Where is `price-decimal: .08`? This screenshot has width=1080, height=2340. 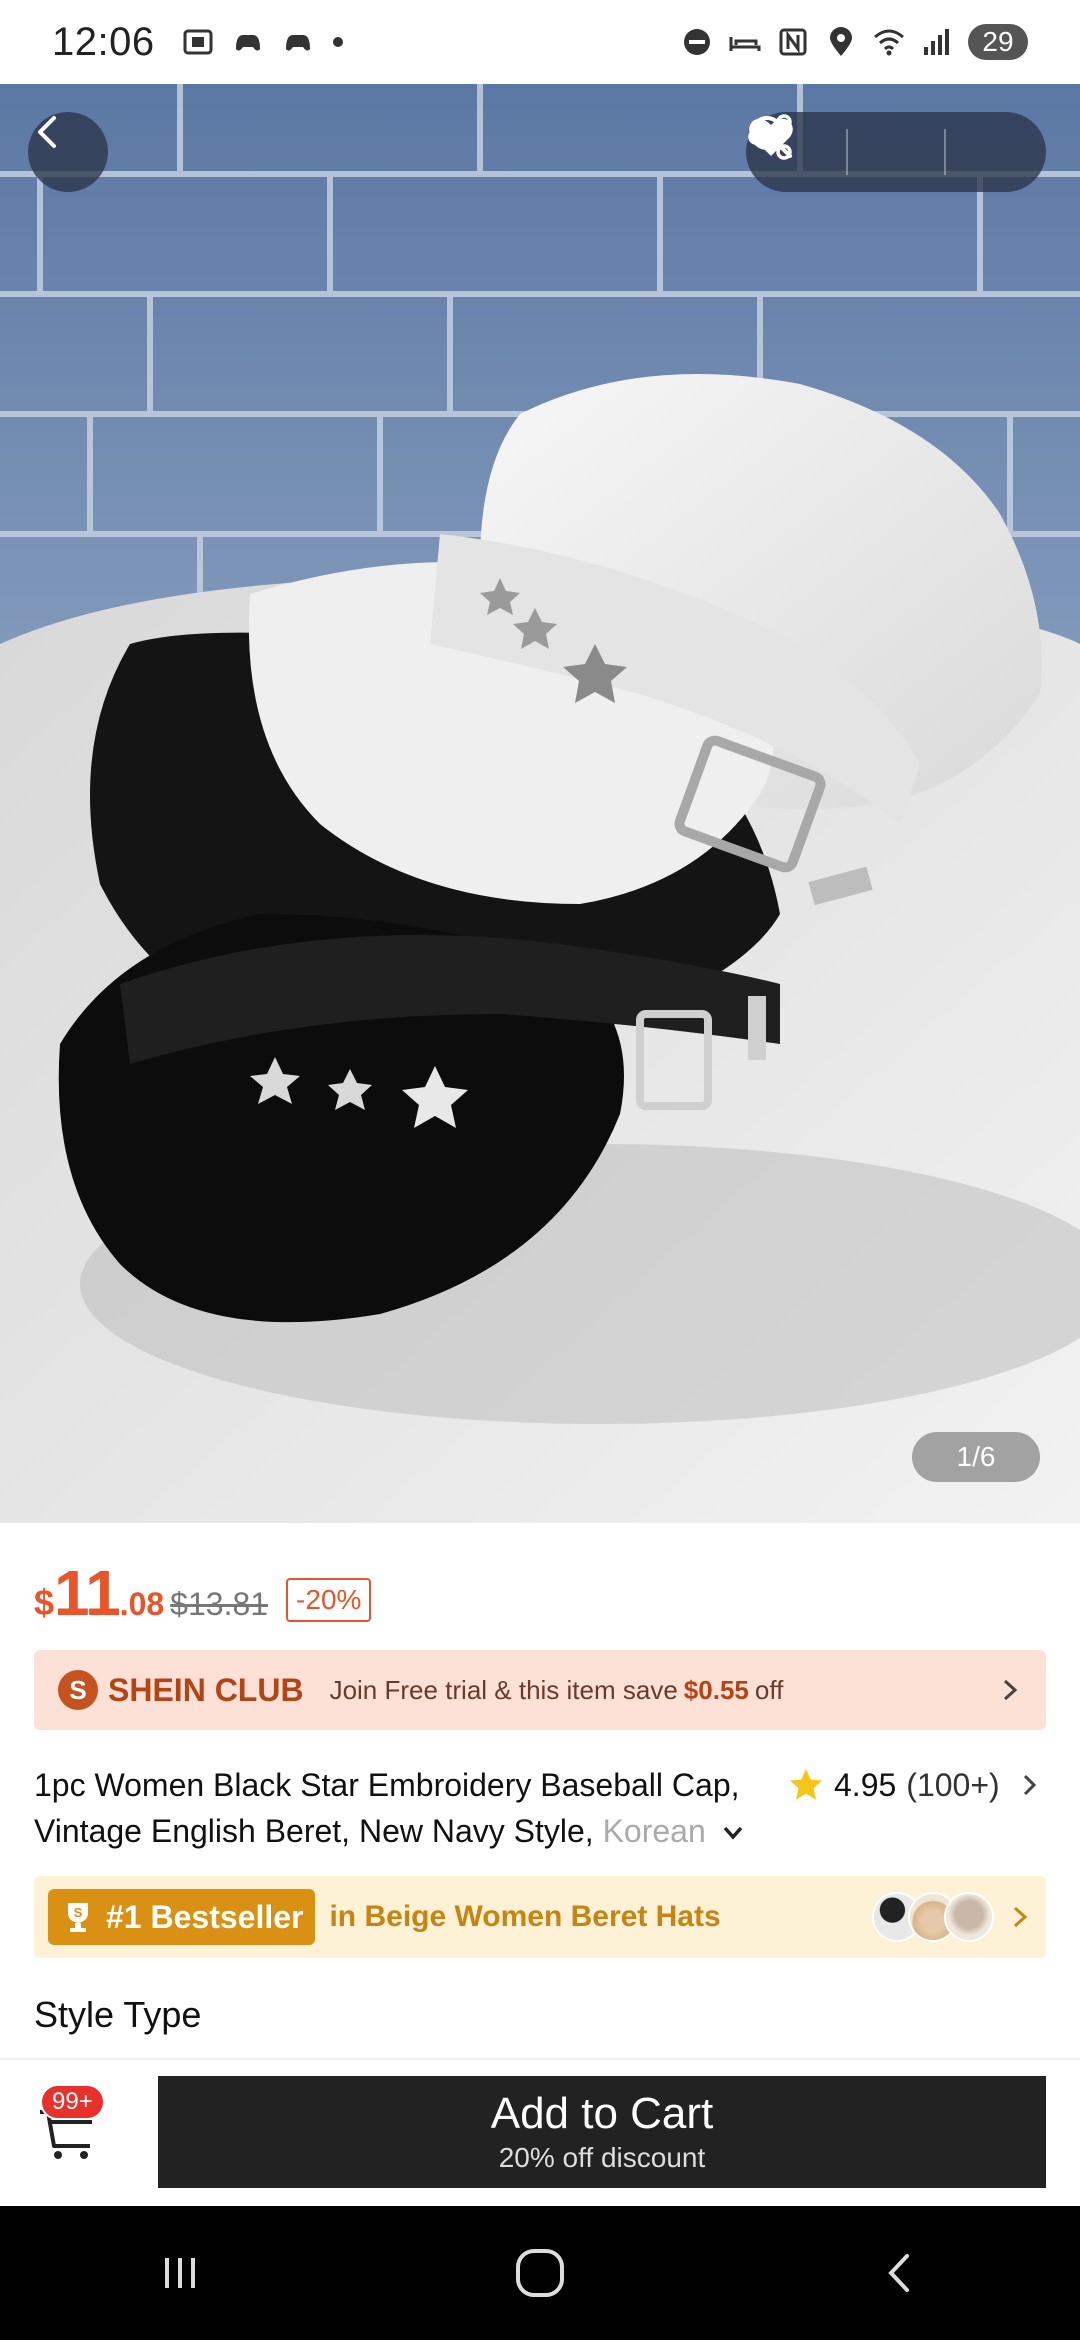
price-decimal: .08 is located at coordinates (142, 1604).